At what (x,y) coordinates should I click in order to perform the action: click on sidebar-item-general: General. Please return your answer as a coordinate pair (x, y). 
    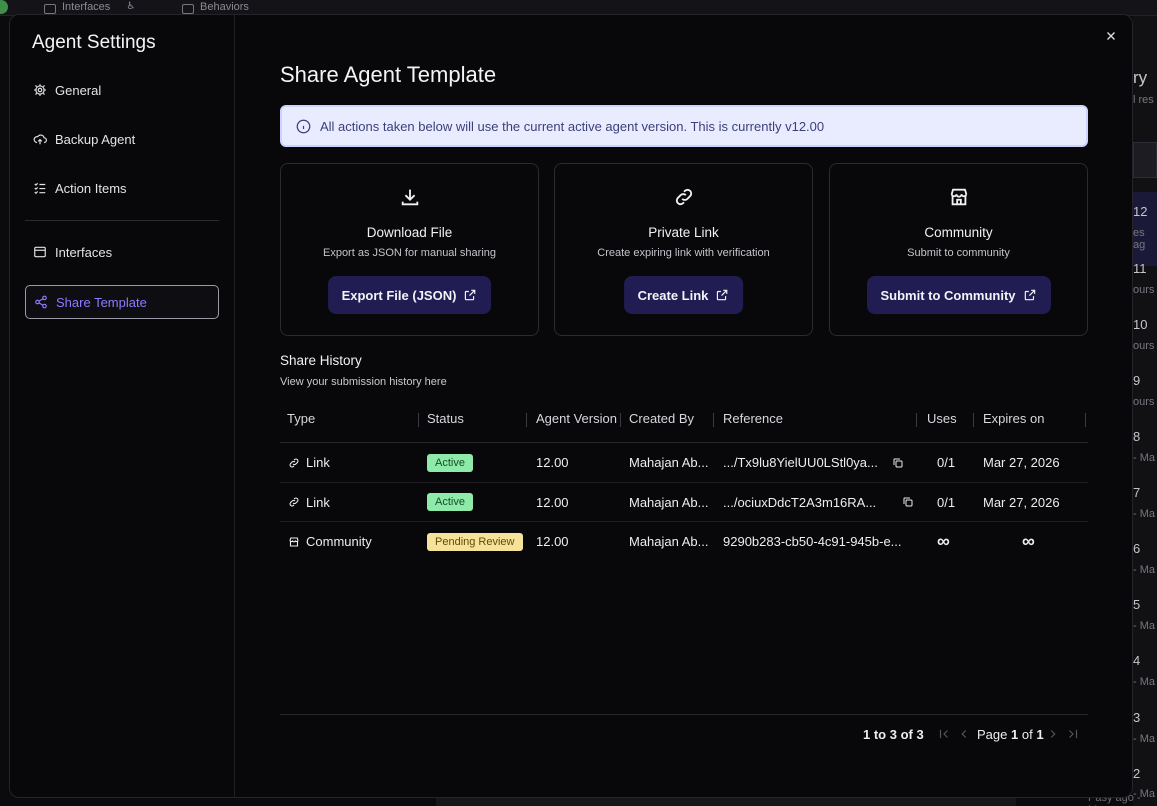
    Looking at the image, I should click on (122, 90).